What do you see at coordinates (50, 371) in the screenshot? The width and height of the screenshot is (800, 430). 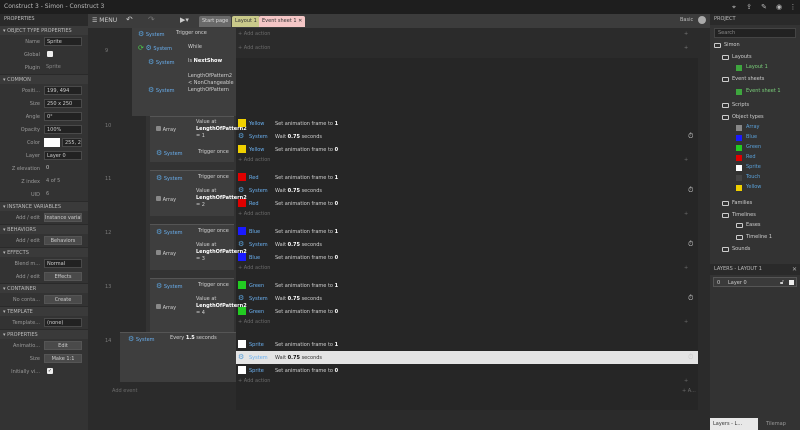 I see `initially-visible-checkbox: ✓` at bounding box center [50, 371].